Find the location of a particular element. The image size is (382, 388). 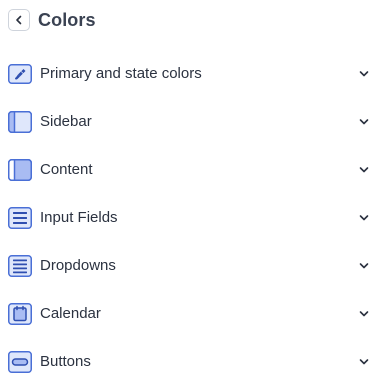

dropdown-list-icon is located at coordinates (20, 266).